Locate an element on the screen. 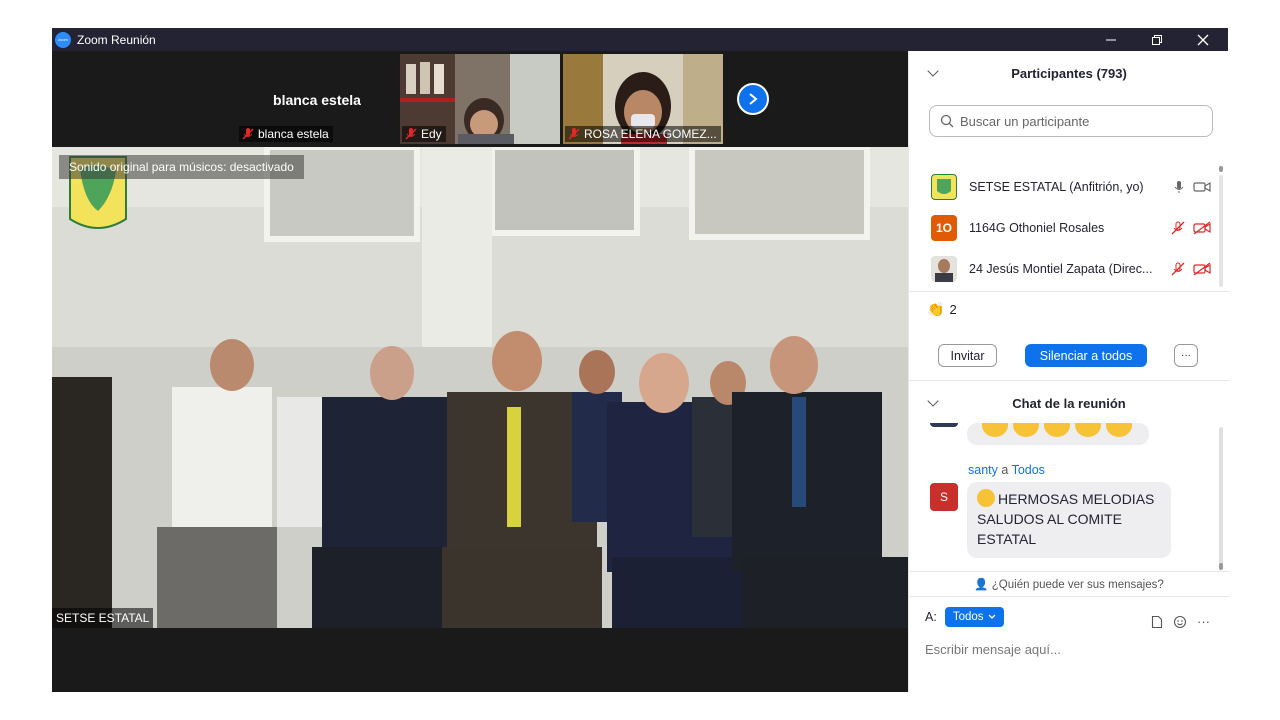 This screenshot has height=720, width=1280. video-tile-blanca: blanca estela blanca estela is located at coordinates (317, 99).